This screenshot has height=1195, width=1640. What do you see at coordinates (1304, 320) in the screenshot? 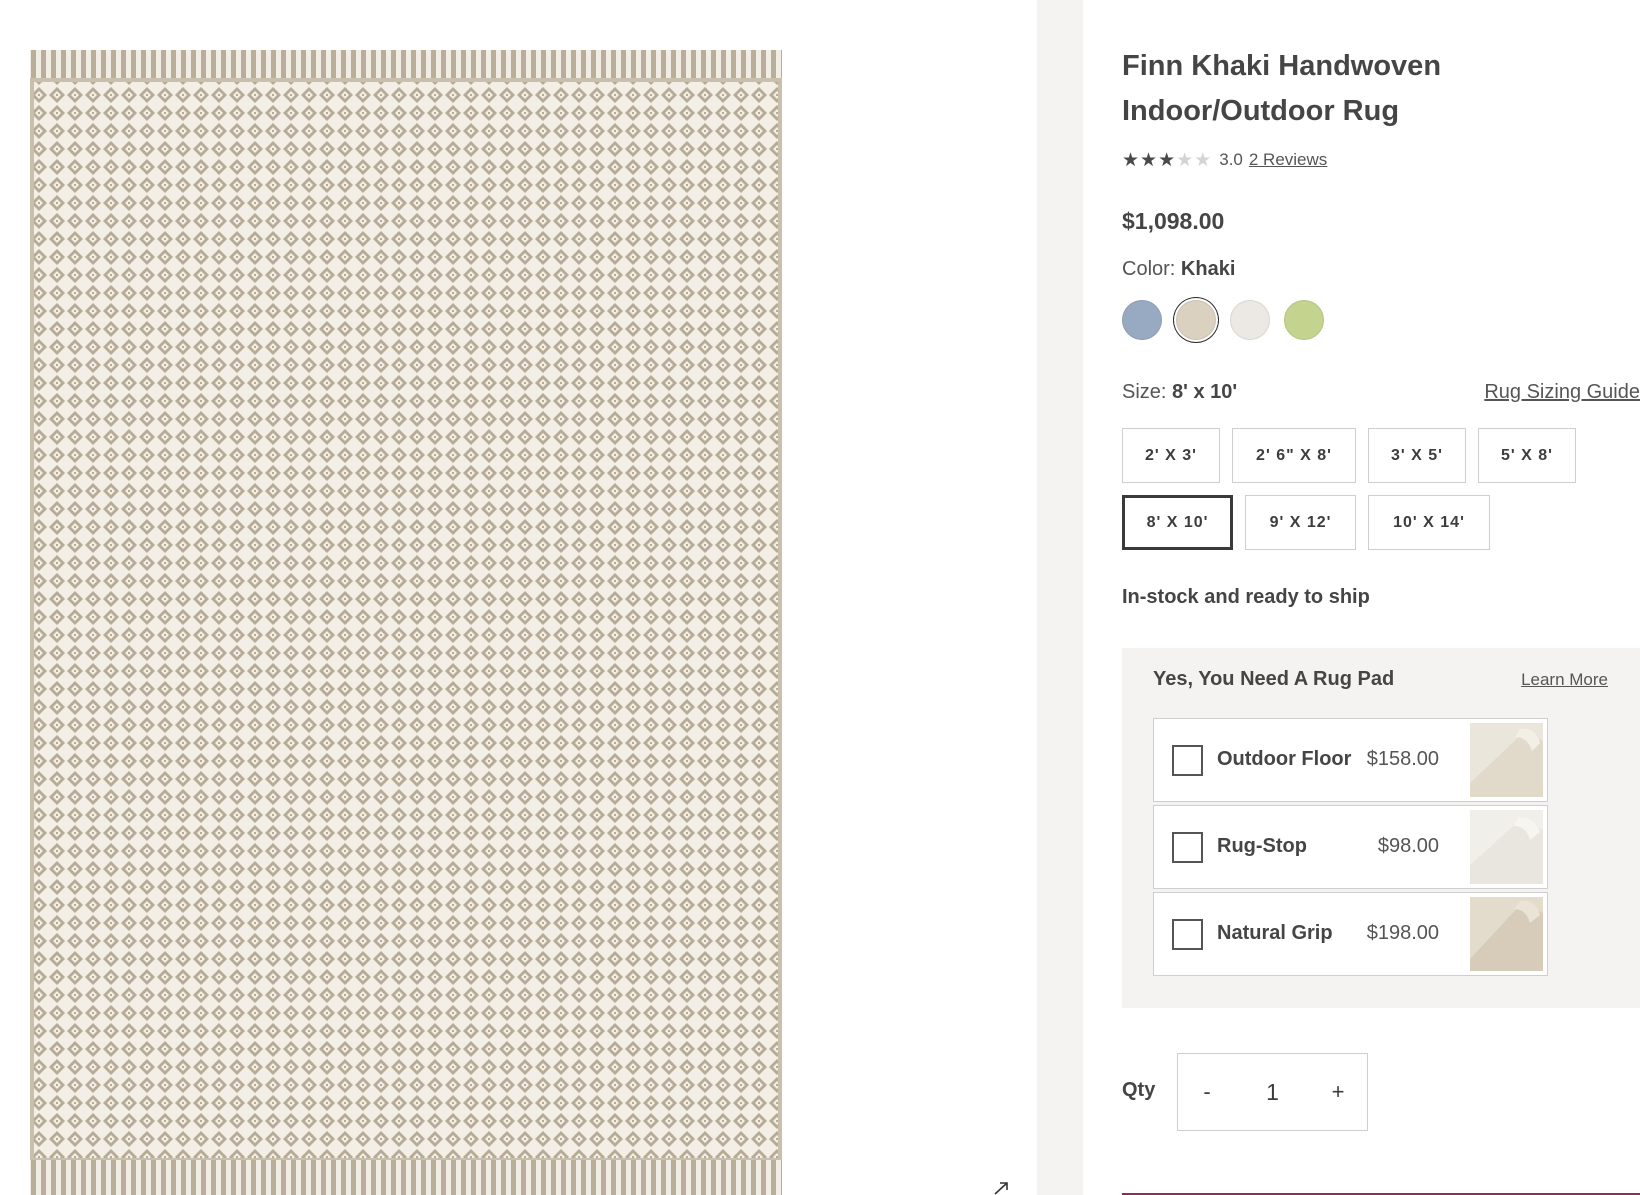
I see `swatch-green` at bounding box center [1304, 320].